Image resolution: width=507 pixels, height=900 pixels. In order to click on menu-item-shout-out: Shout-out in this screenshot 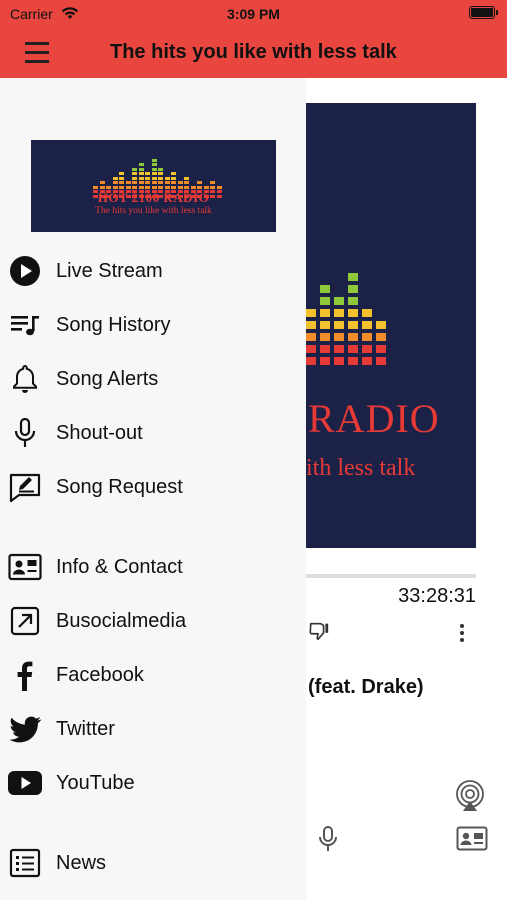, I will do `click(153, 433)`.